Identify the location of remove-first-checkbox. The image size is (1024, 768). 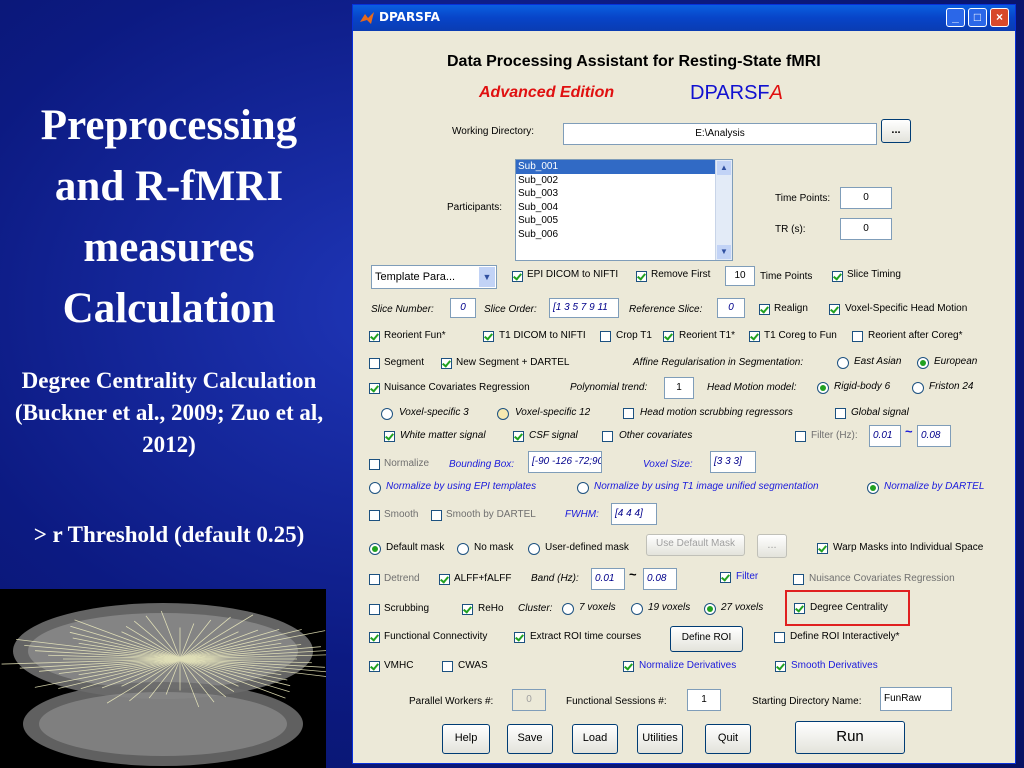
(641, 276).